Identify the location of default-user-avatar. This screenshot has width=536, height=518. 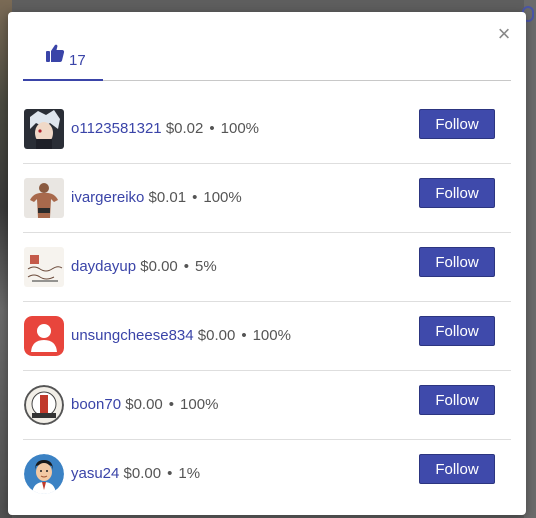
(44, 336).